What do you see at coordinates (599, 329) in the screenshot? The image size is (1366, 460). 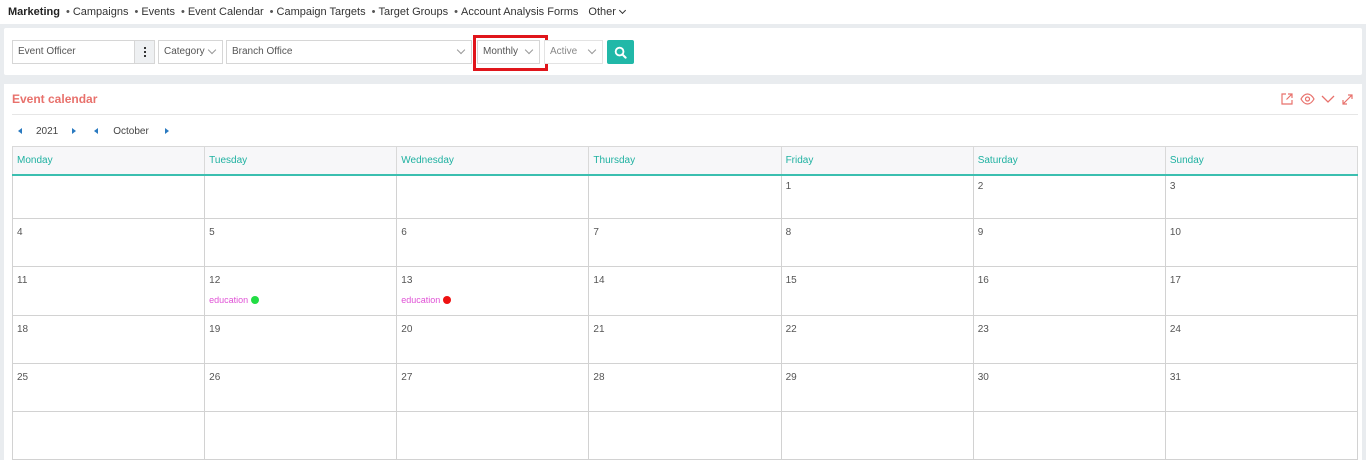 I see `day-number: 21` at bounding box center [599, 329].